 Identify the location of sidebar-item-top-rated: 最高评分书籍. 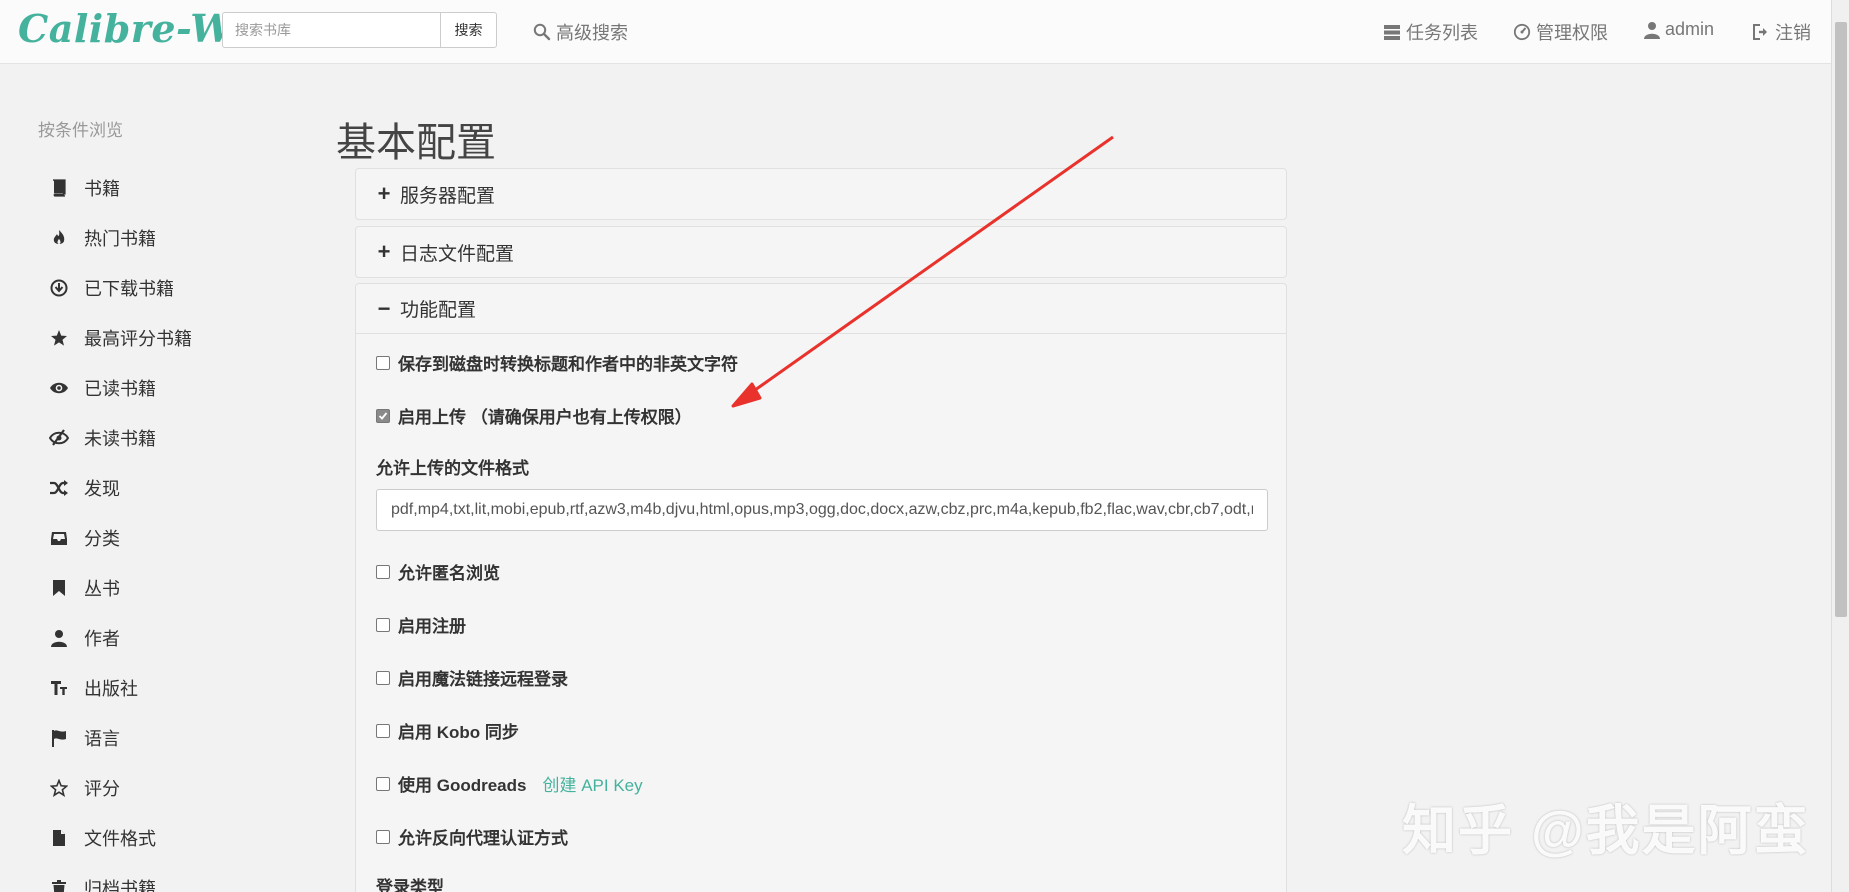
(120, 338).